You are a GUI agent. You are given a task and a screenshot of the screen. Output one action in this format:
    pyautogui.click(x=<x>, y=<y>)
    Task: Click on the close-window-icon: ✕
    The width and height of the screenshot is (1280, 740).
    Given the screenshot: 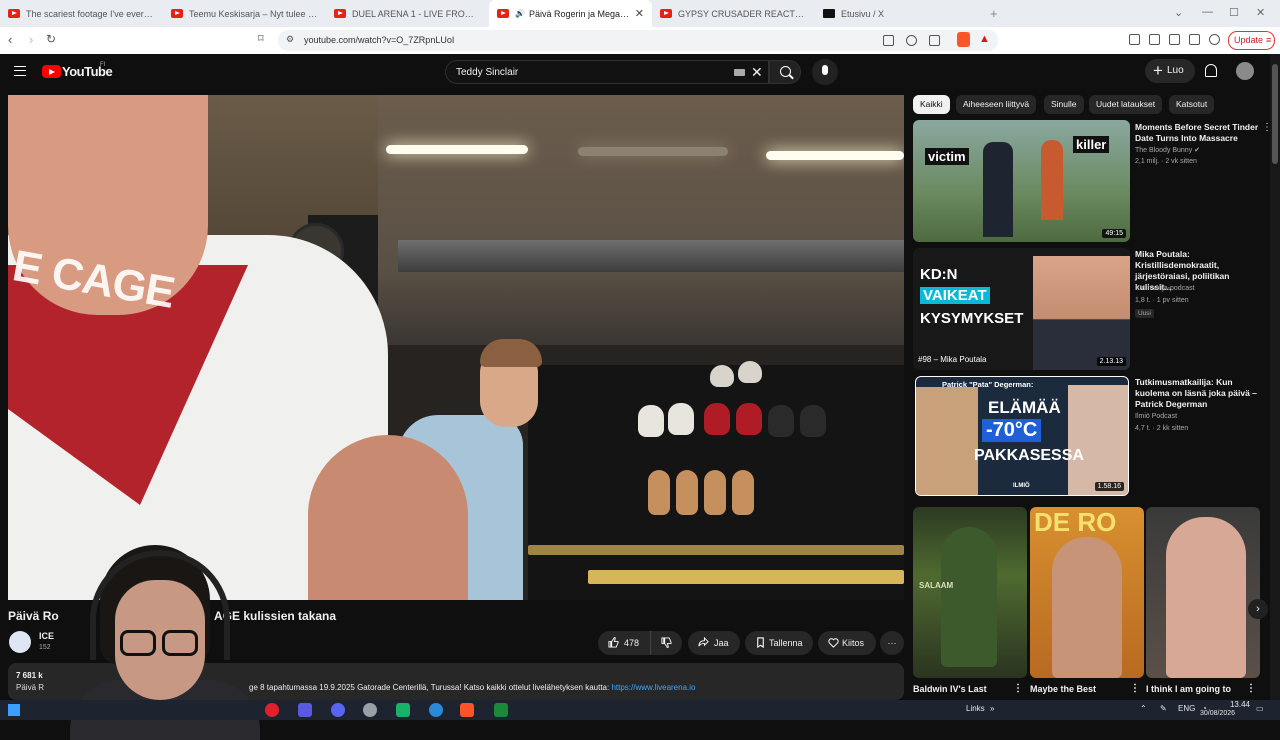 What is the action you would take?
    pyautogui.click(x=1260, y=12)
    